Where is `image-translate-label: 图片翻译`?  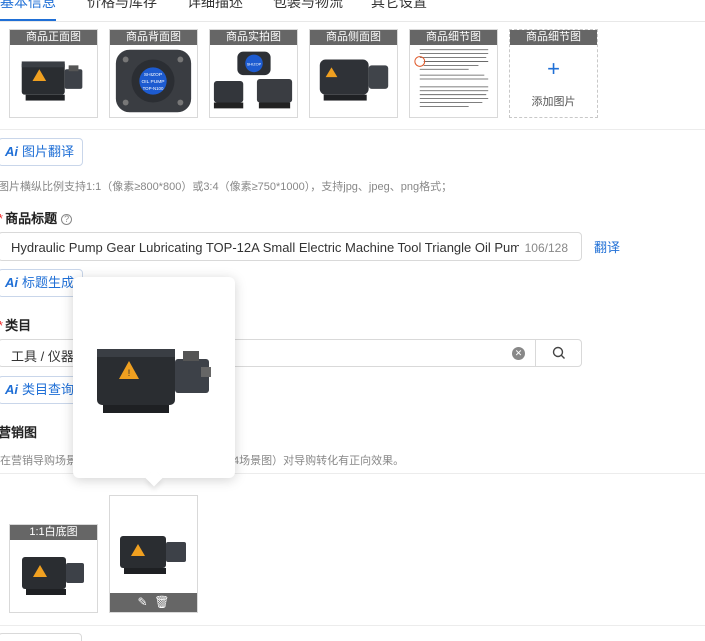 image-translate-label: 图片翻译 is located at coordinates (48, 151).